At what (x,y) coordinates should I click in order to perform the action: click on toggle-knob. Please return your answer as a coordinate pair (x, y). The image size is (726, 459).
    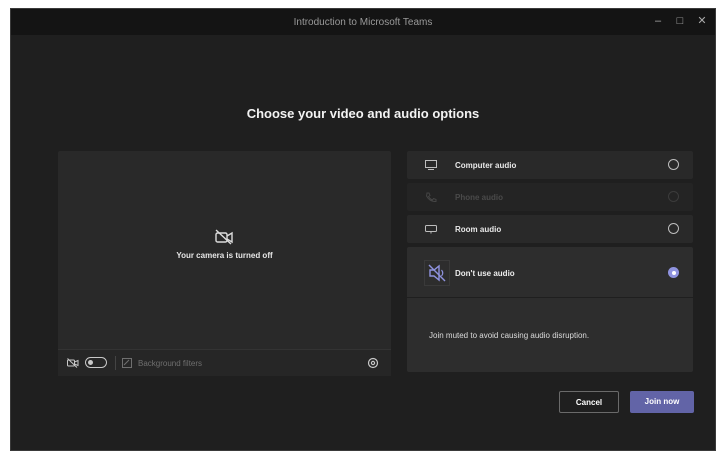
    Looking at the image, I should click on (90, 362).